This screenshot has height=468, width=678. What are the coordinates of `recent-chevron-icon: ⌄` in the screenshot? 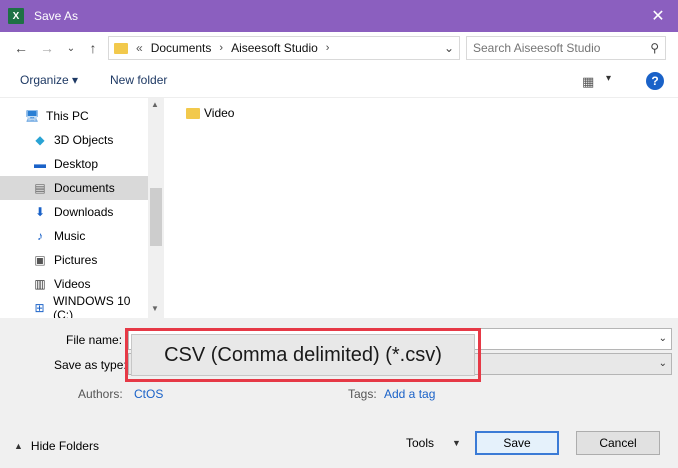 It's located at (71, 48).